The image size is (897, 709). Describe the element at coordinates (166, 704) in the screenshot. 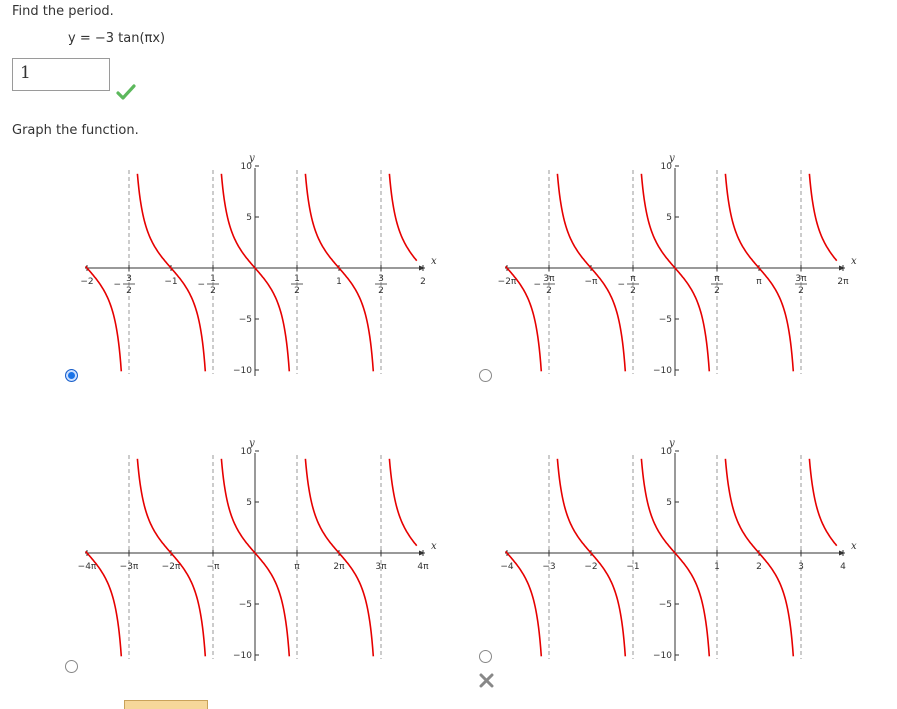

I see `next-button` at that location.